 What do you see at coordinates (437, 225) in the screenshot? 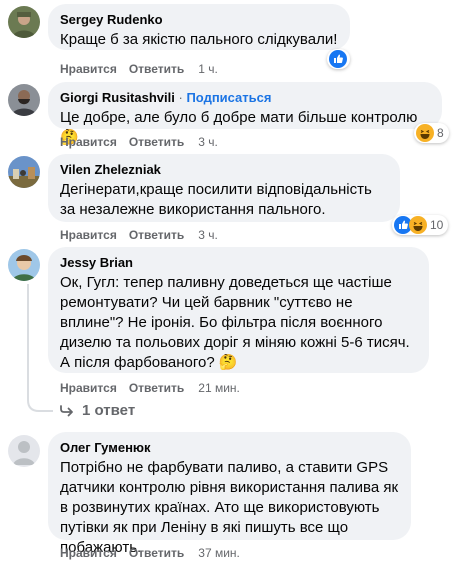
I see `reaction-count: 10` at bounding box center [437, 225].